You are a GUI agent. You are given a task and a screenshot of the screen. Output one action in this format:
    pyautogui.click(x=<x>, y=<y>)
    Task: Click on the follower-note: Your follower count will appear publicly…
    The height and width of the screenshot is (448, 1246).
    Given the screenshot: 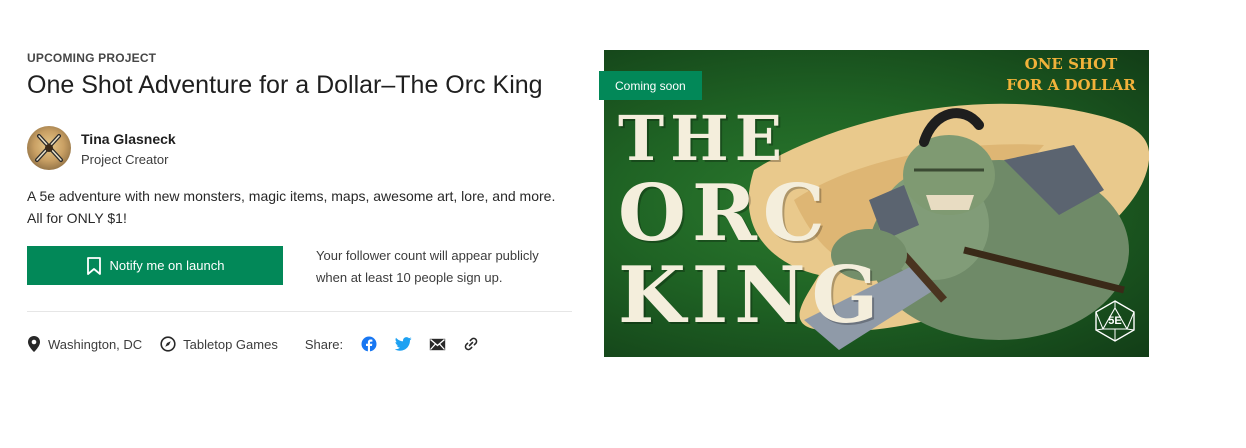 What is the action you would take?
    pyautogui.click(x=427, y=266)
    